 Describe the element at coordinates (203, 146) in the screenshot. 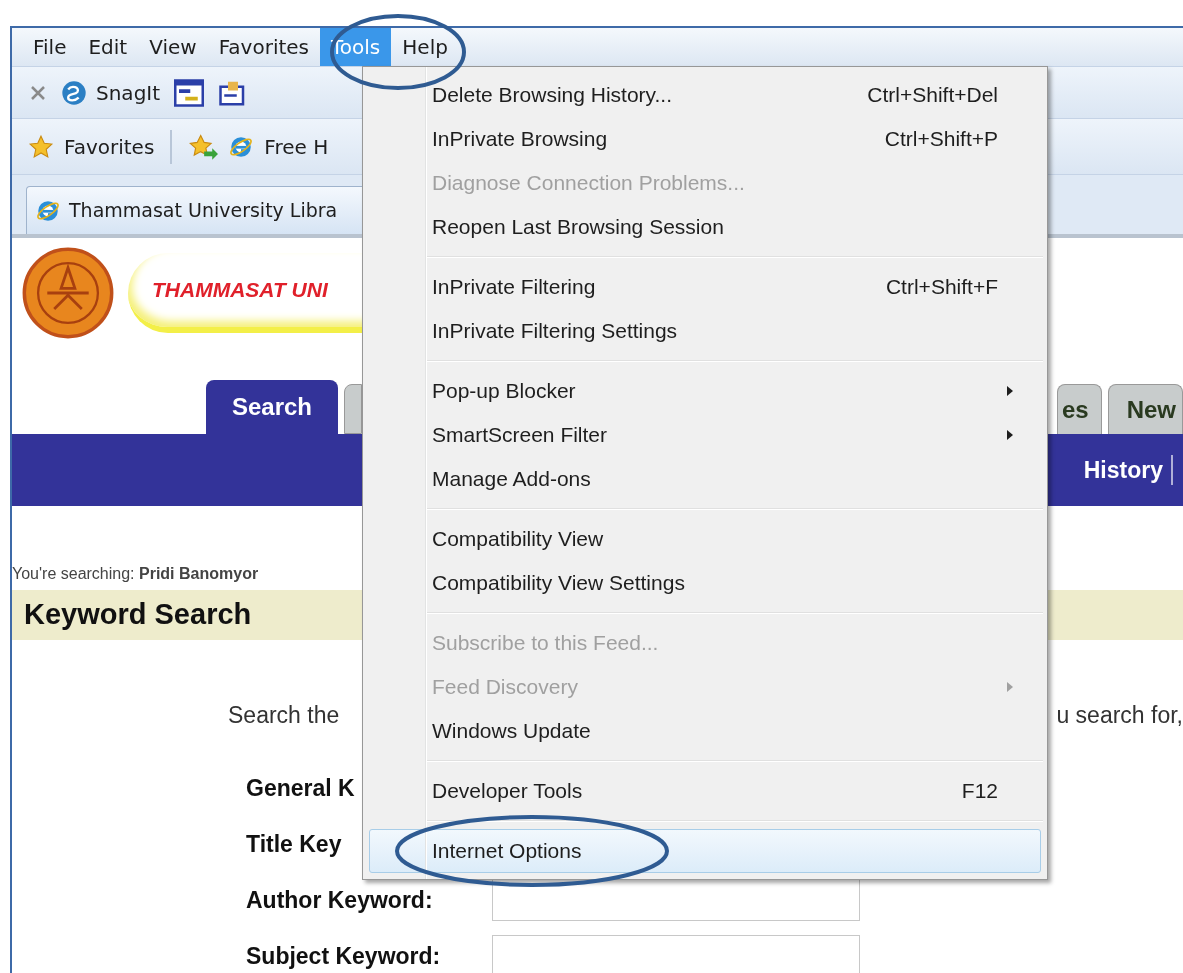

I see `star-arrow-icon` at that location.